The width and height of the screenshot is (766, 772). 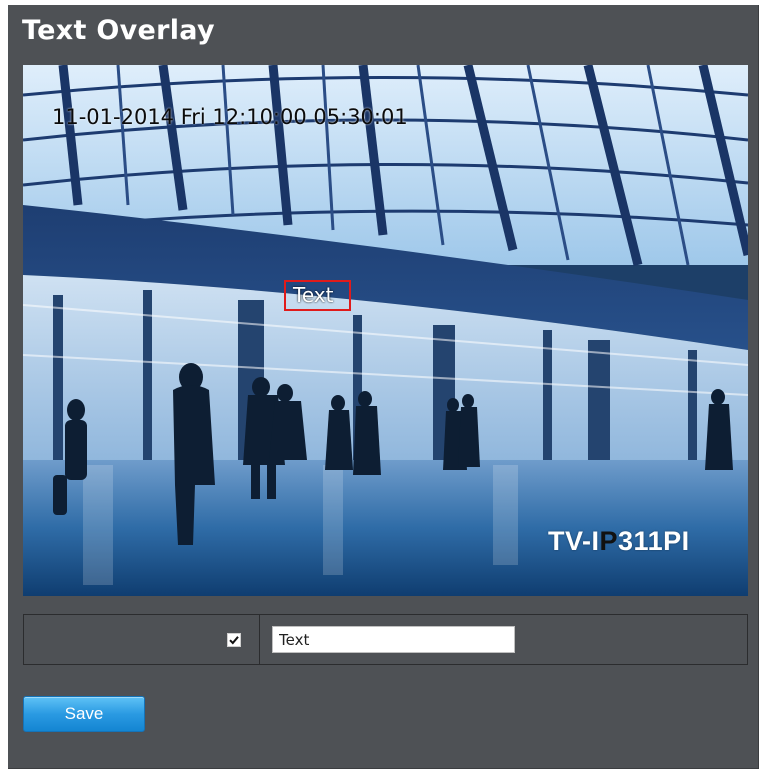 I want to click on text-overlay-row, so click(x=385, y=639).